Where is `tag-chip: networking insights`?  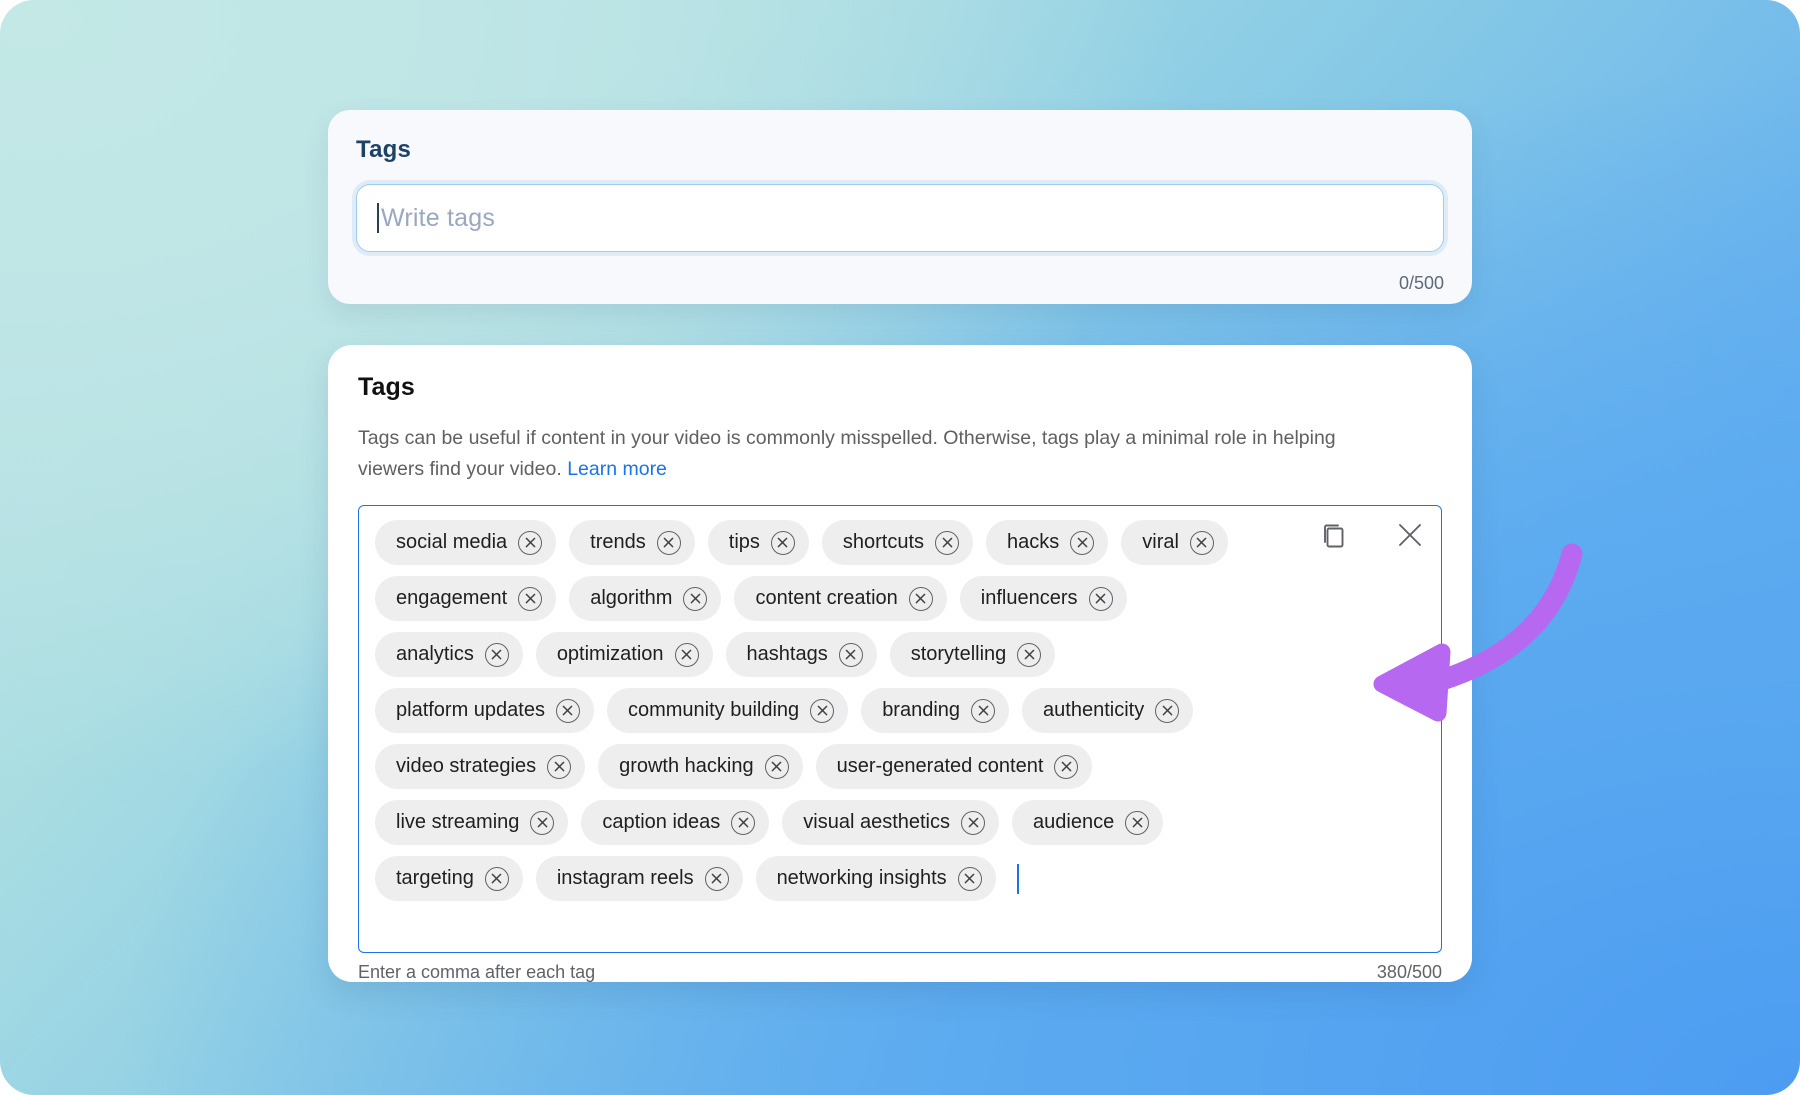 tag-chip: networking insights is located at coordinates (875, 878).